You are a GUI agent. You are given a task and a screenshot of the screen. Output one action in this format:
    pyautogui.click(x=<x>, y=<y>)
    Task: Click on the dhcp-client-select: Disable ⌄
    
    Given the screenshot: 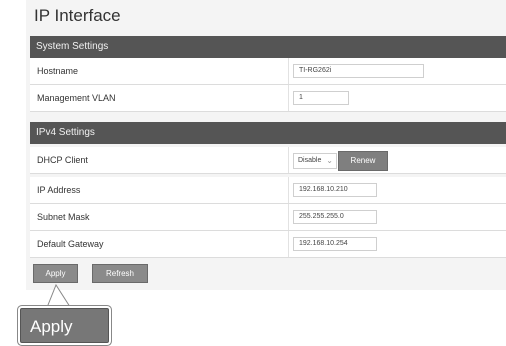 What is the action you would take?
    pyautogui.click(x=315, y=161)
    